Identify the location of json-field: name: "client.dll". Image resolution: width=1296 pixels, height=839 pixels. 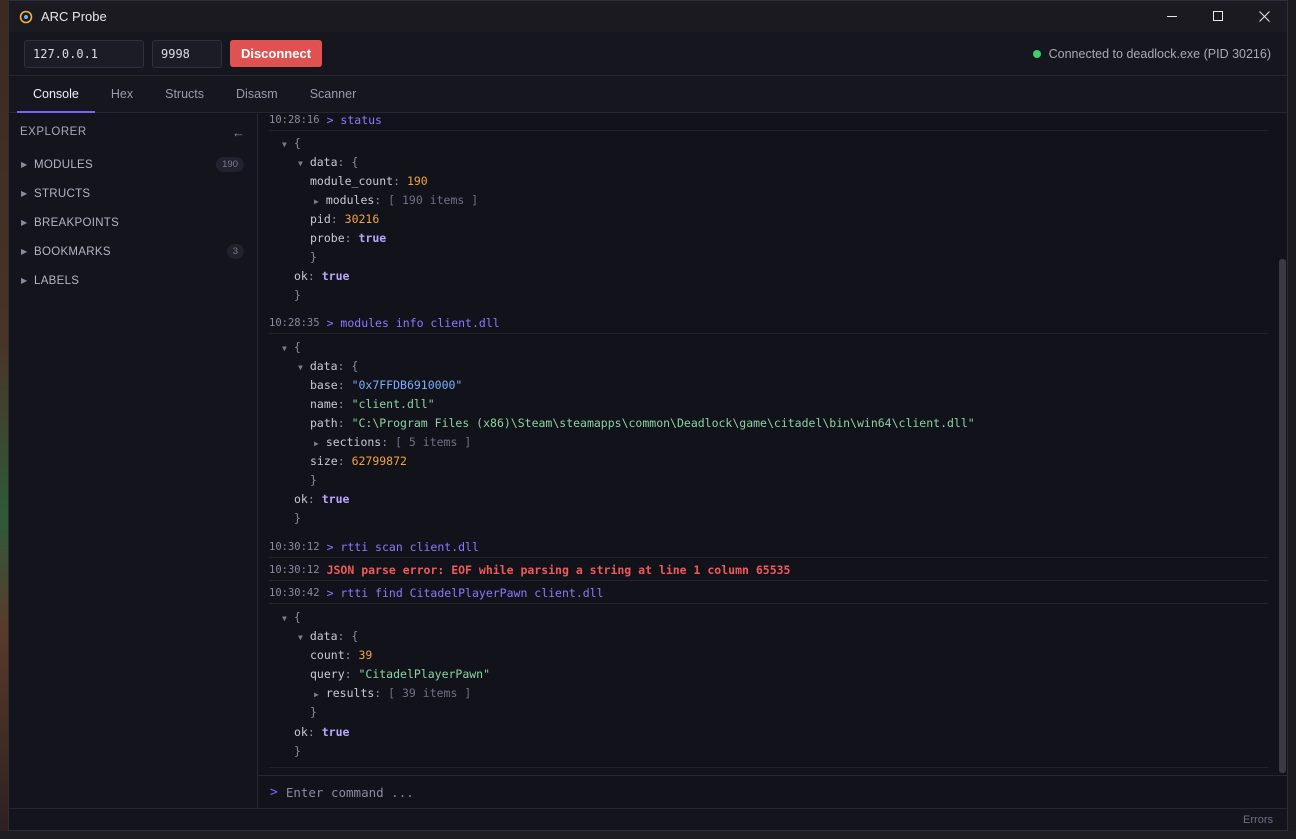
(372, 404).